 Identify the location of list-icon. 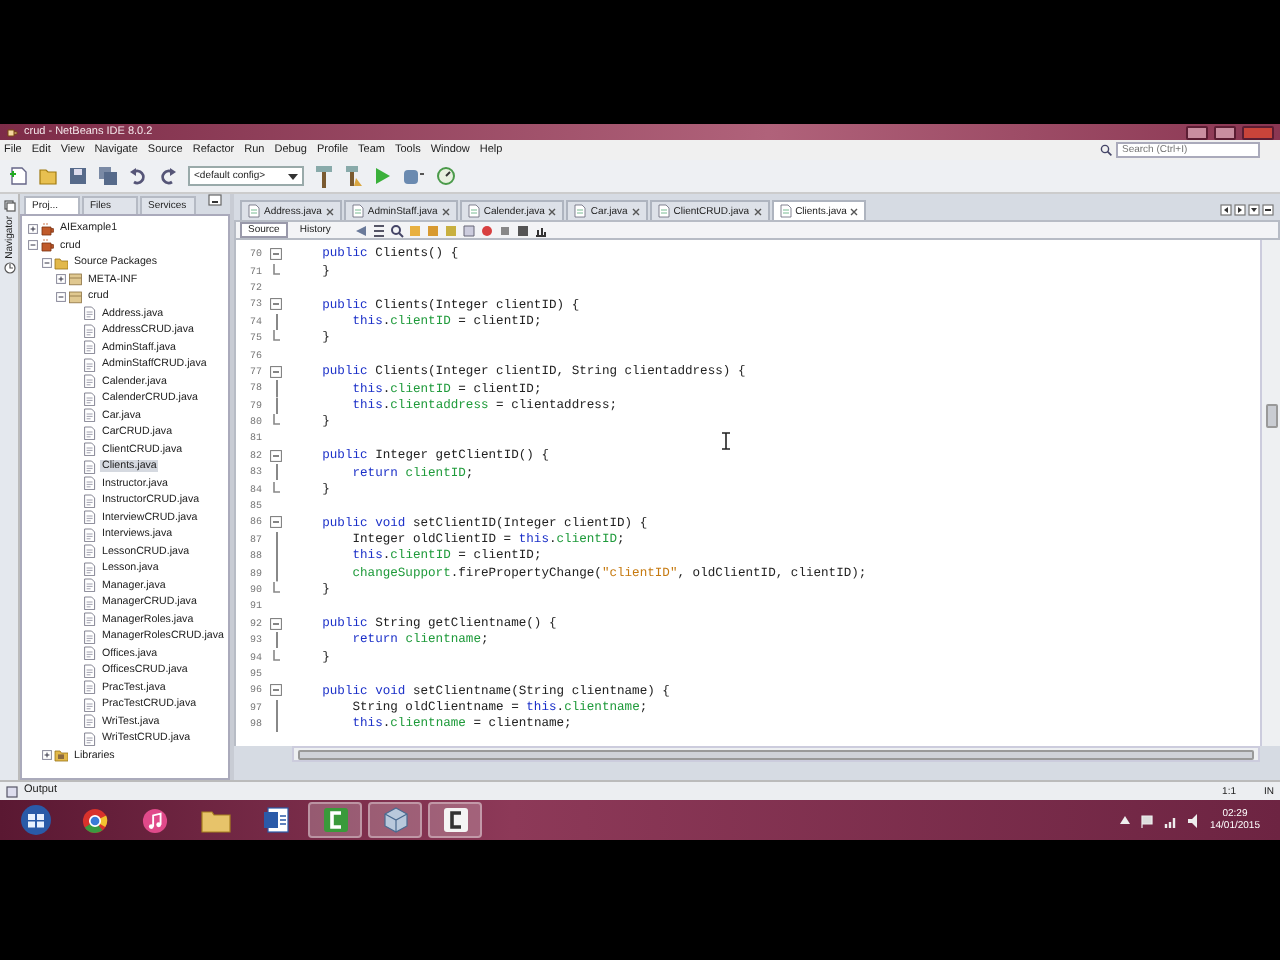
(379, 230).